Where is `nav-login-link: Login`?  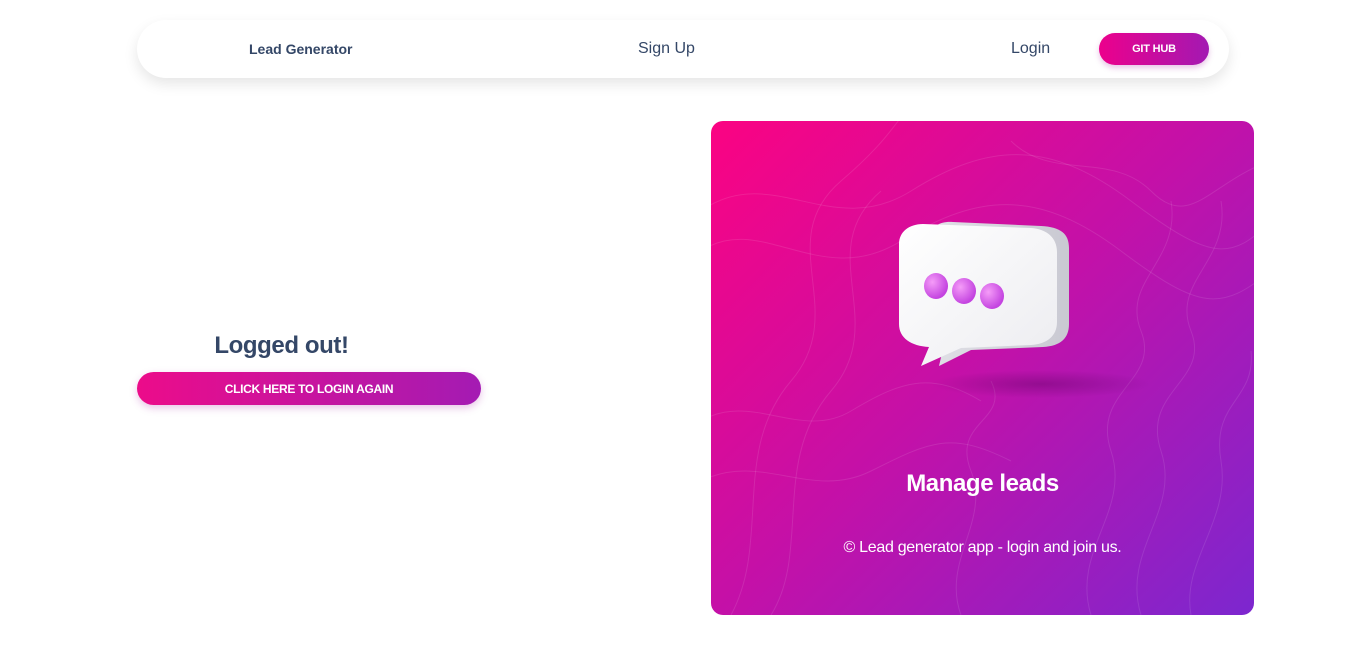 nav-login-link: Login is located at coordinates (1030, 49).